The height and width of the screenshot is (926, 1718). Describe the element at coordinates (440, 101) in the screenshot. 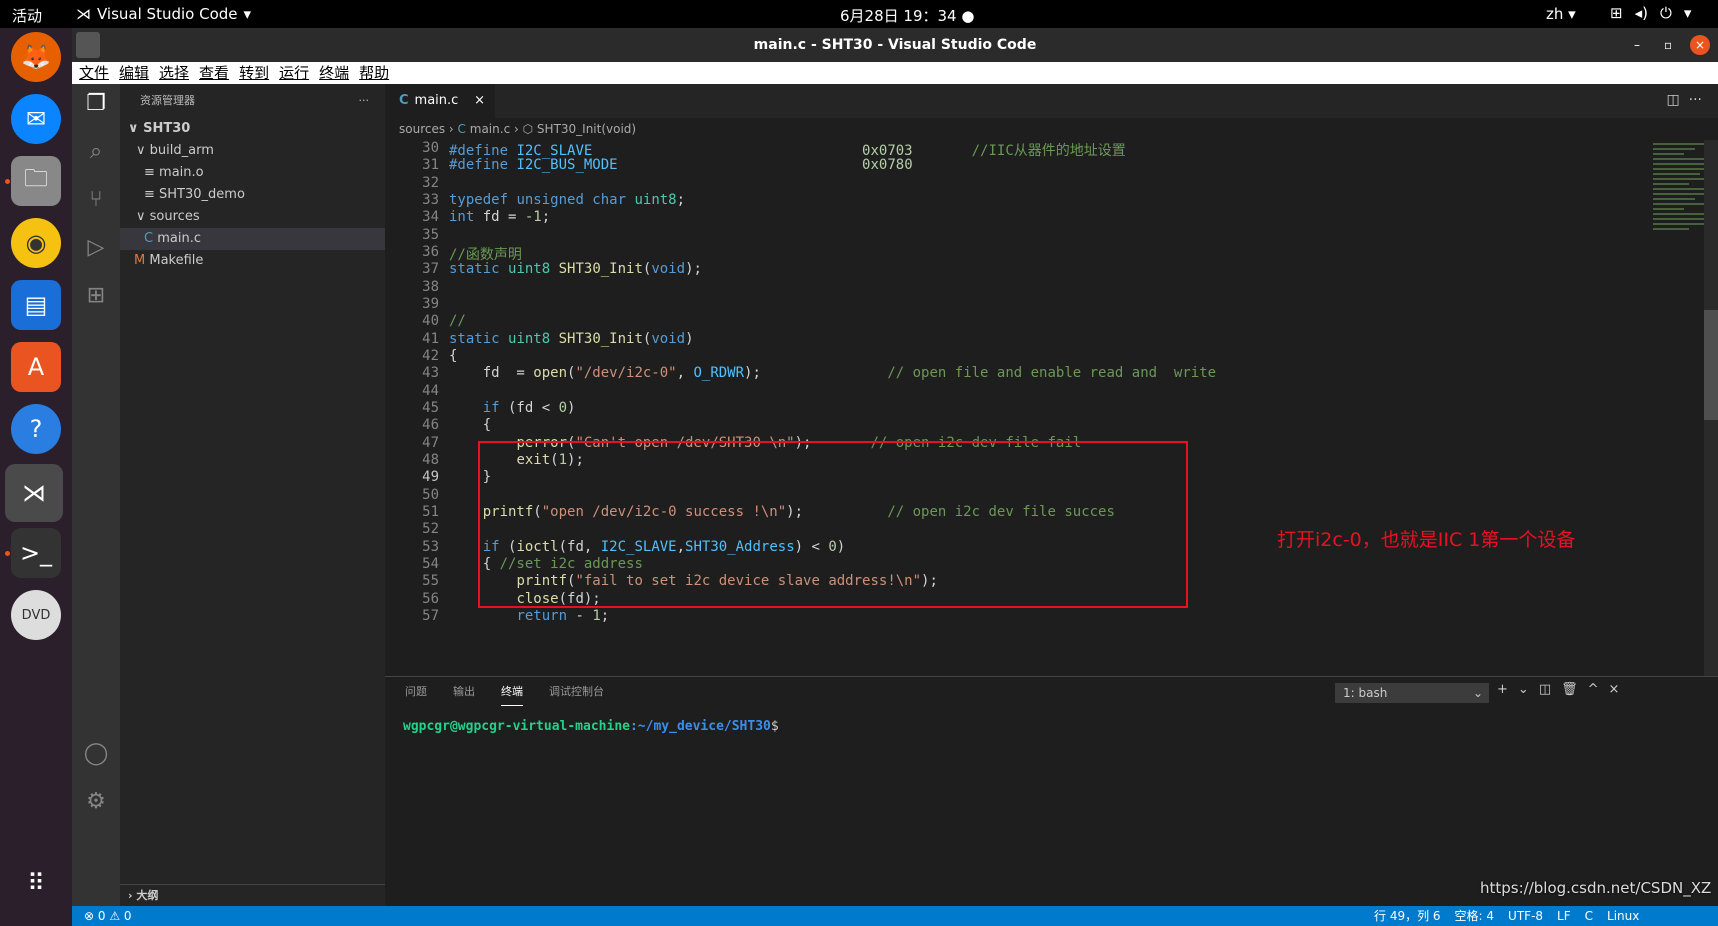

I see `tab-main-c: Cmain.c ×` at that location.